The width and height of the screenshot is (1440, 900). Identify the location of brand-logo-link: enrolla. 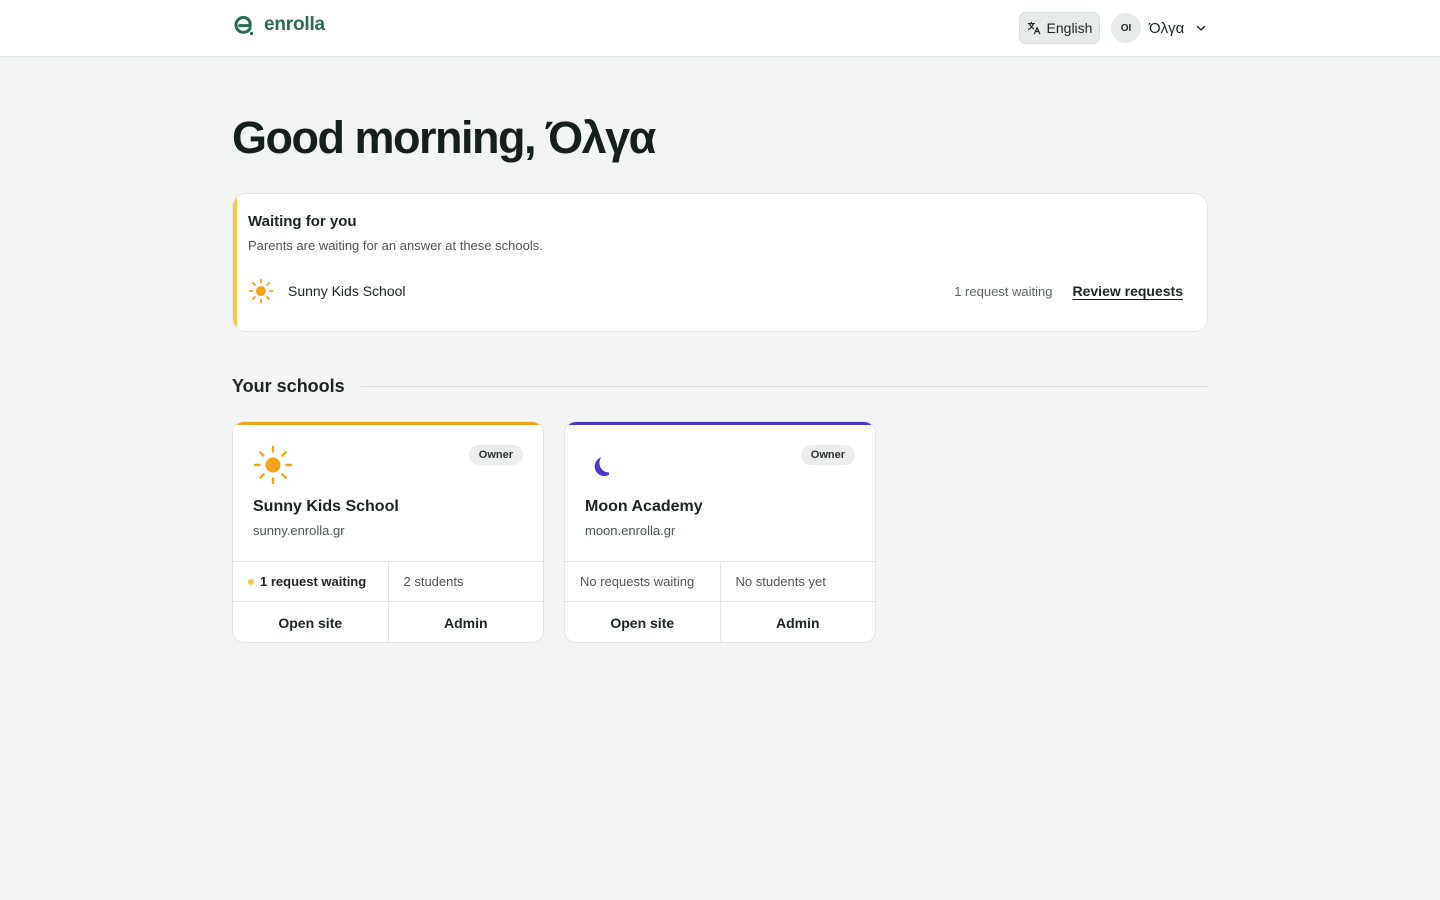
(278, 25).